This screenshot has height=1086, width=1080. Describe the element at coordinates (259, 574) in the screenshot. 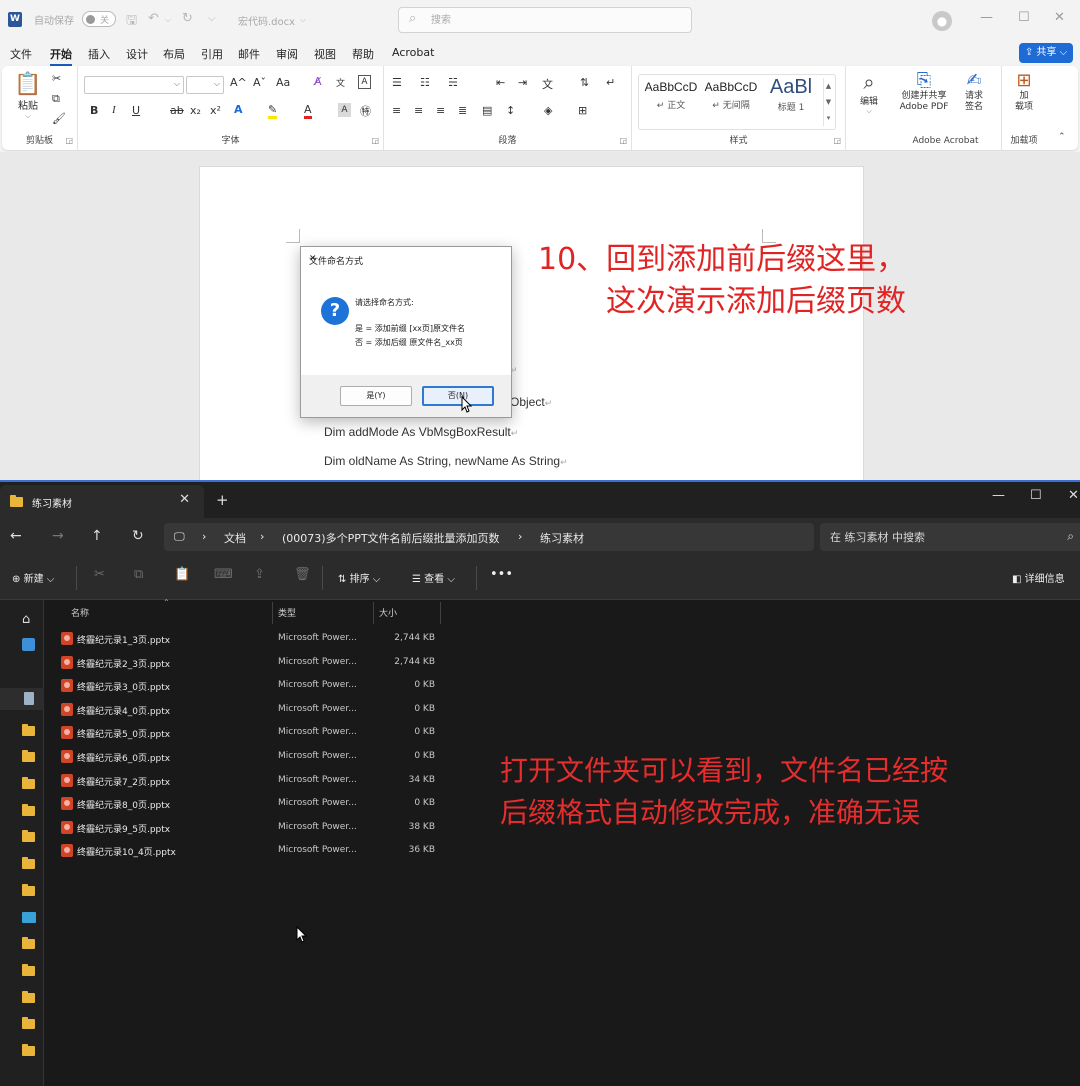

I see `share-icon: ⇪` at that location.